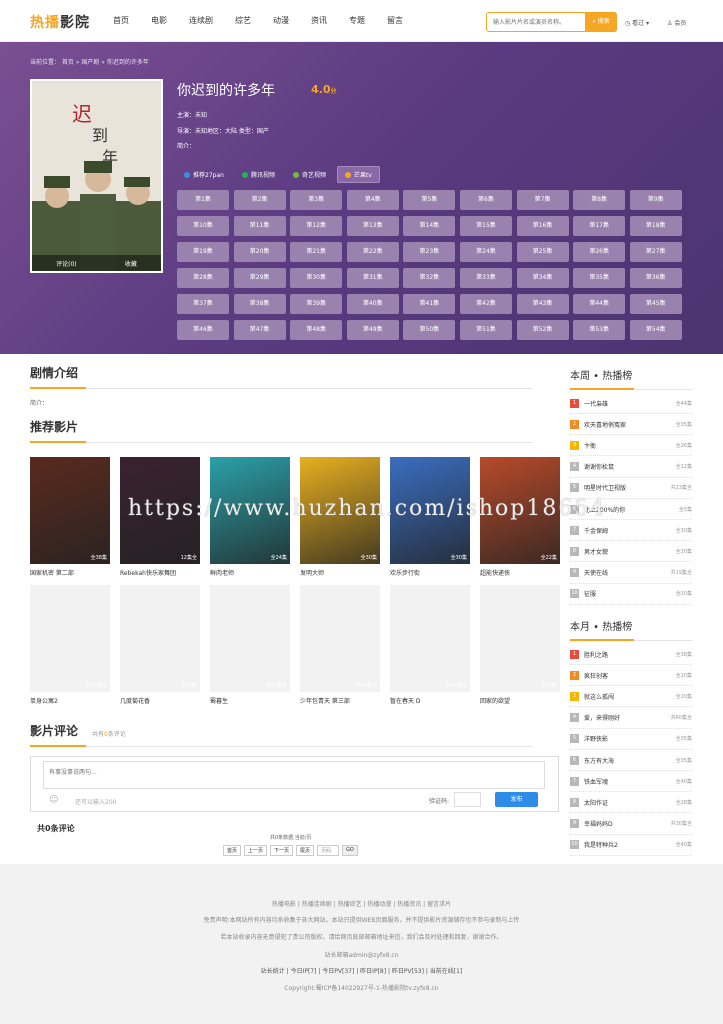  I want to click on episode-button: 第1集, so click(203, 200).